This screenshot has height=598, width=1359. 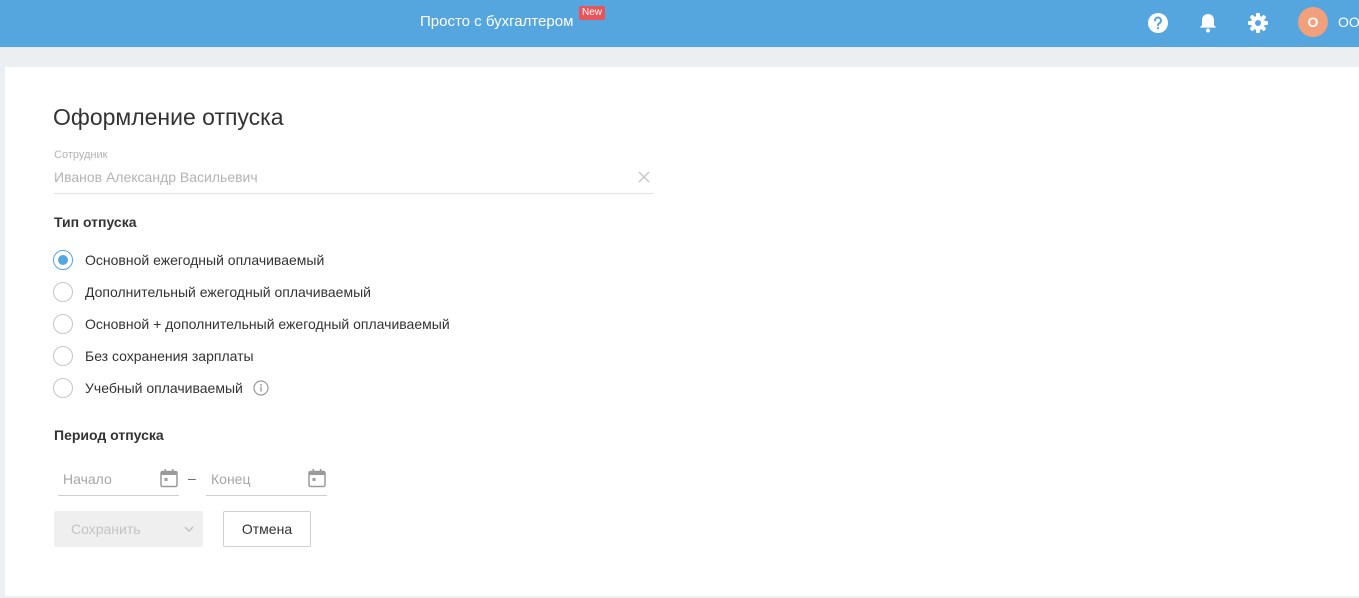 I want to click on end-date-input: Конец, so click(x=266, y=481).